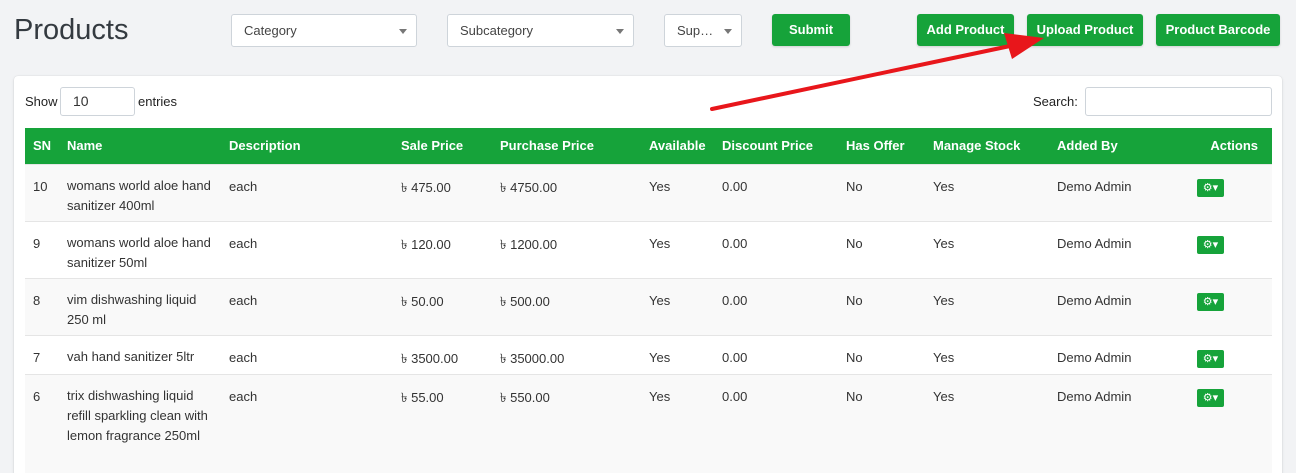 Image resolution: width=1296 pixels, height=473 pixels. What do you see at coordinates (566, 146) in the screenshot?
I see `column-header-purchase-price: Purchase Price` at bounding box center [566, 146].